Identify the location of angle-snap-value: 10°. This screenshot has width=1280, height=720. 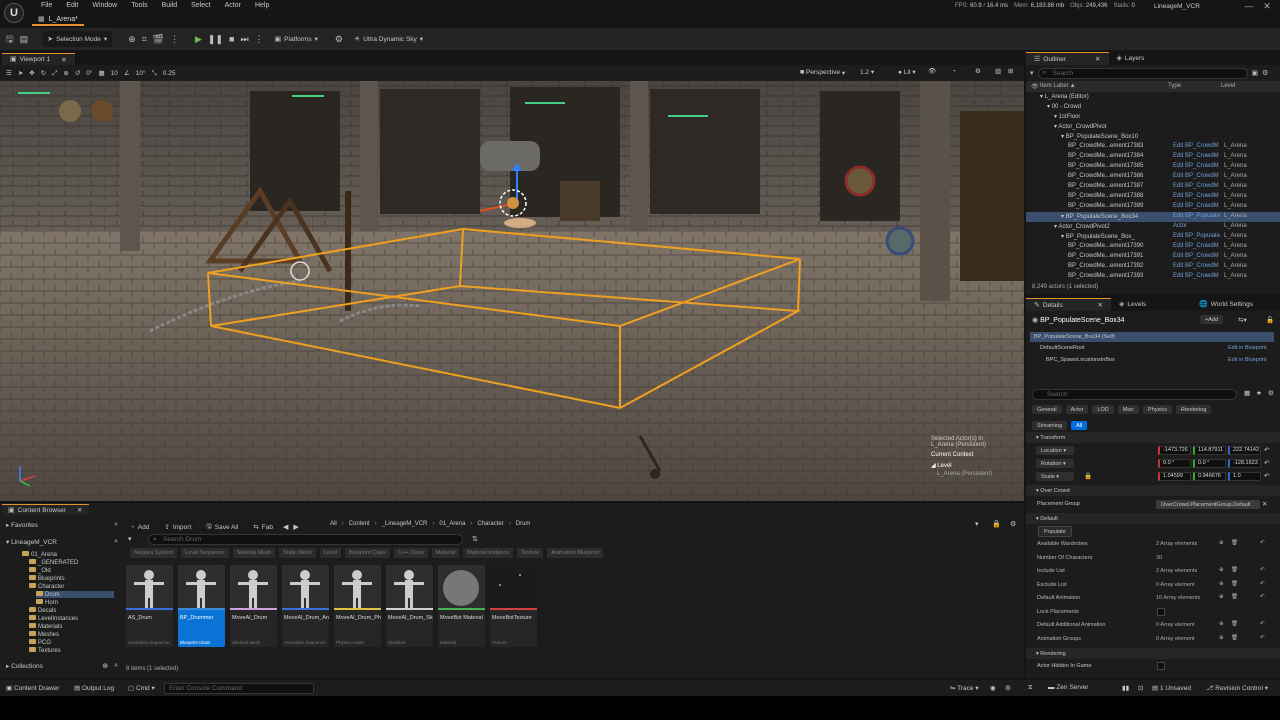
(141, 73).